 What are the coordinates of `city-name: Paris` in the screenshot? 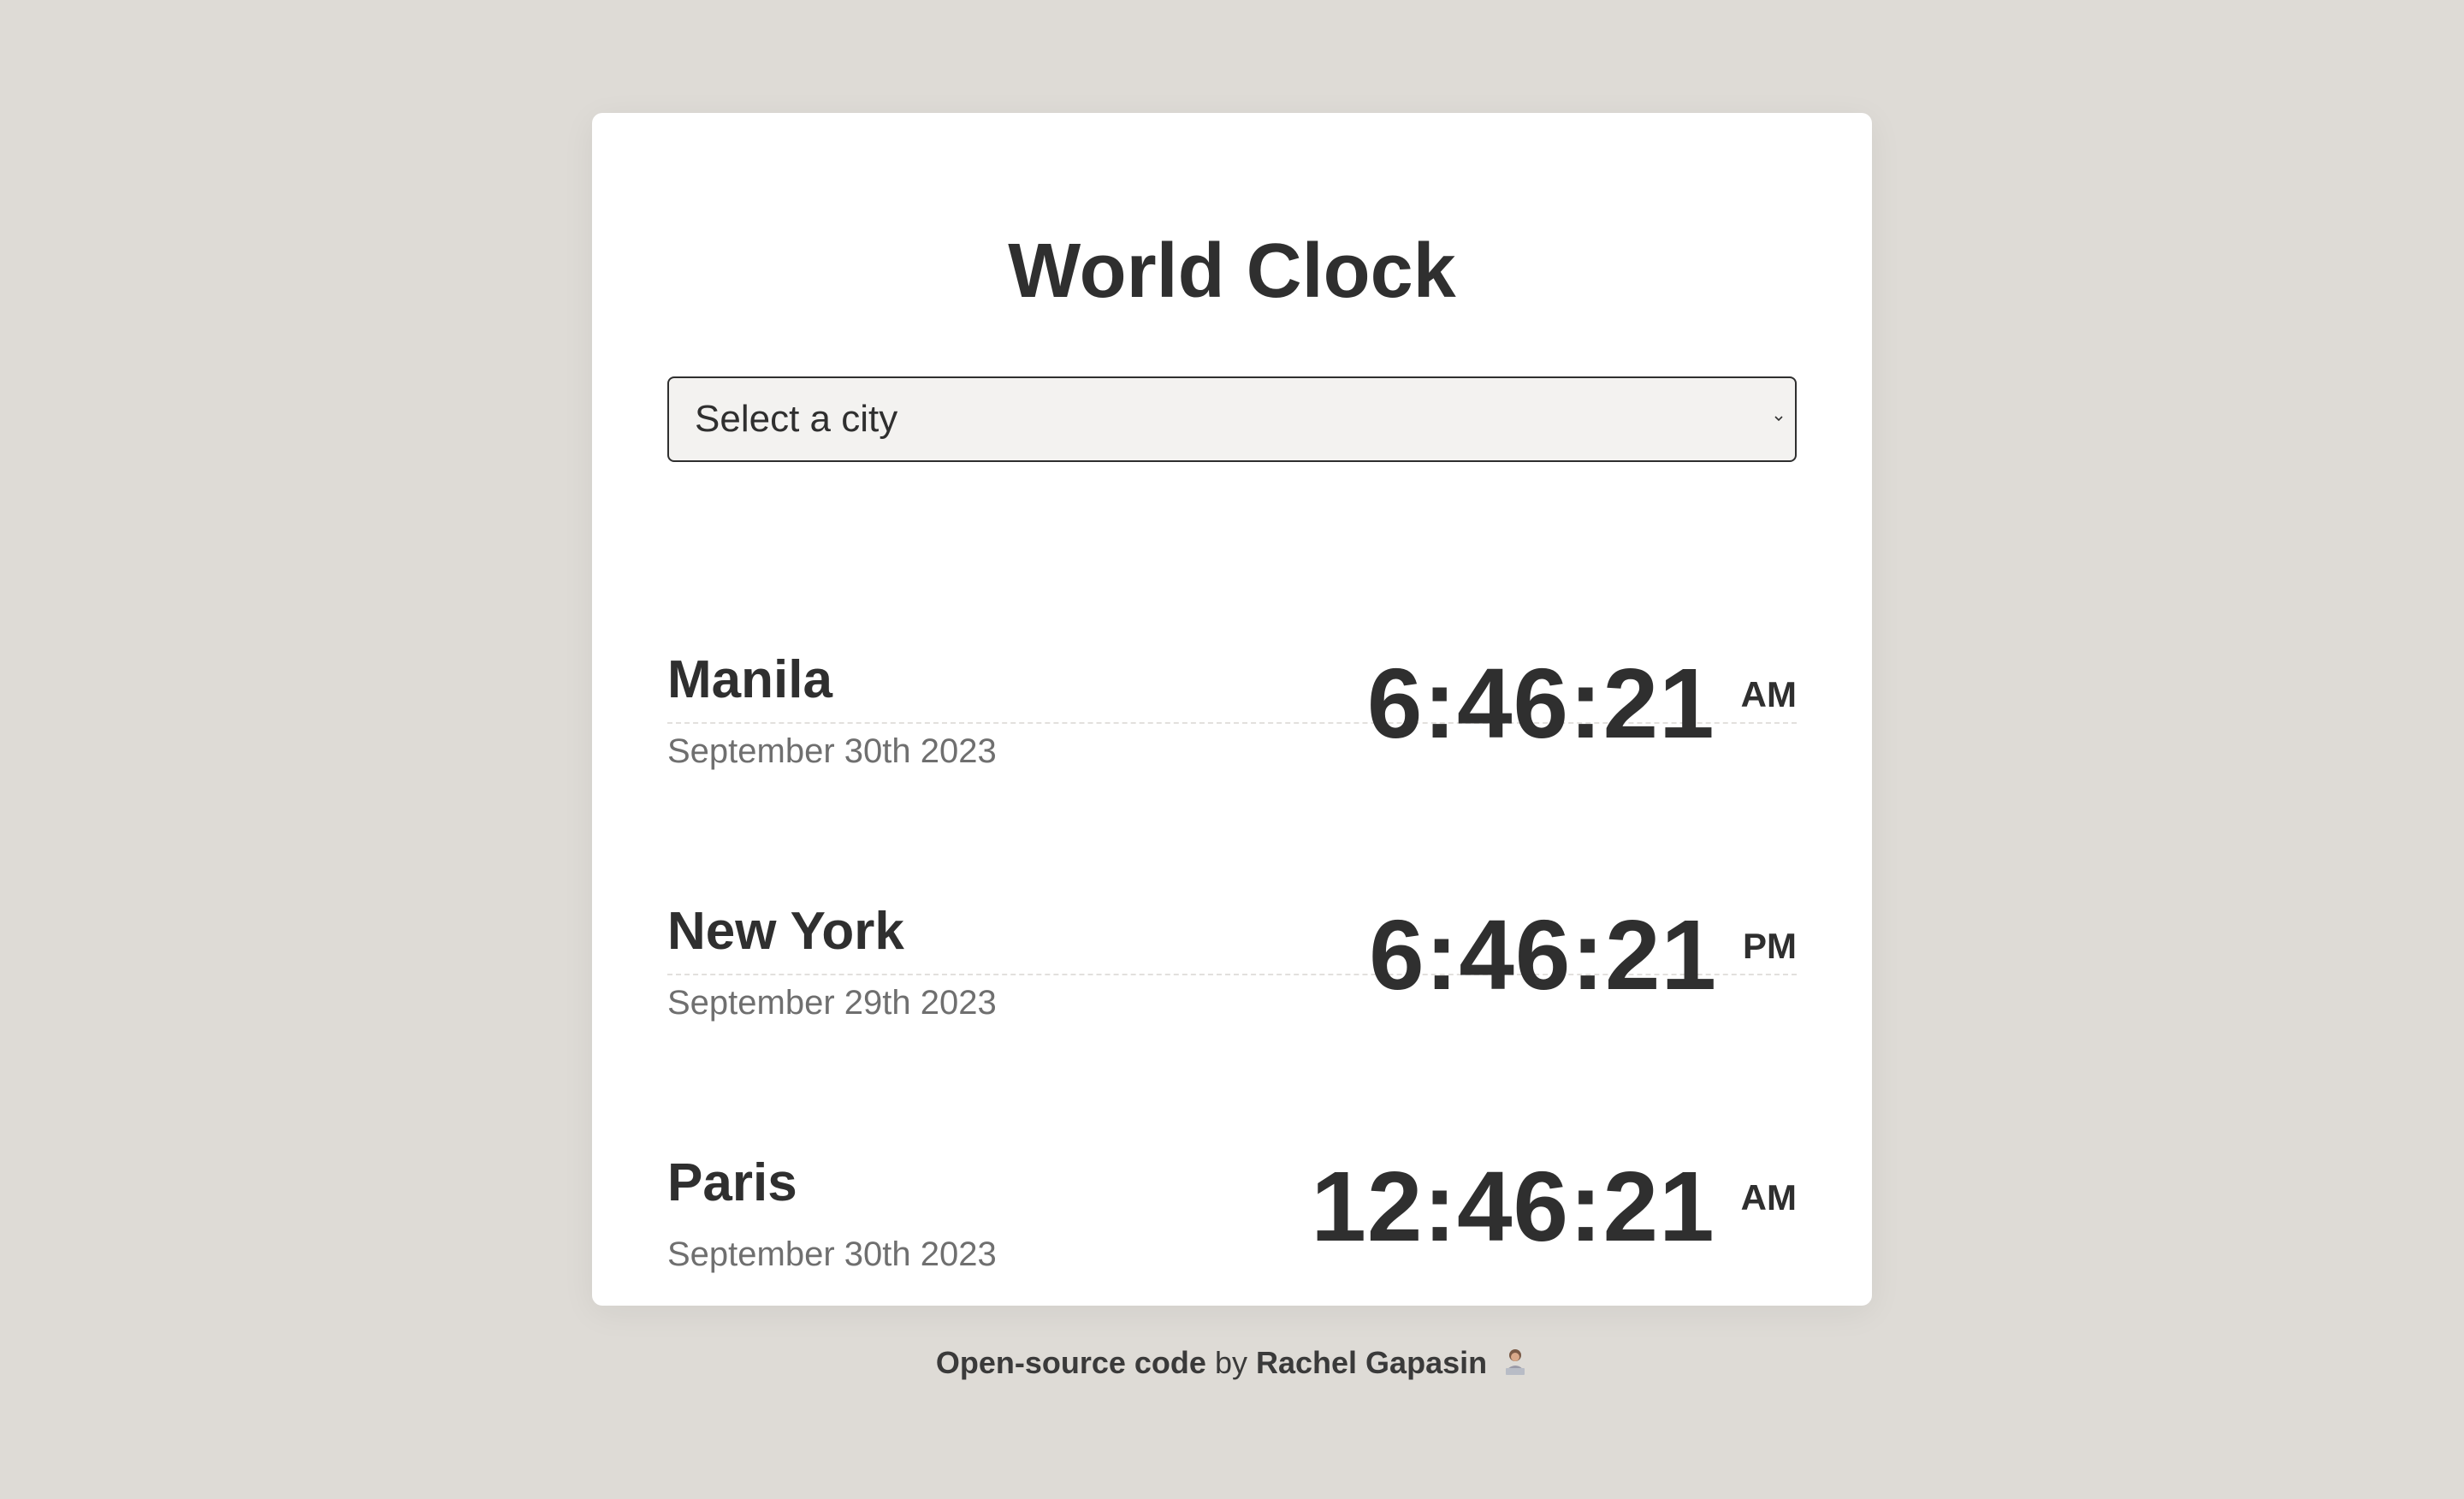 It's located at (732, 1182).